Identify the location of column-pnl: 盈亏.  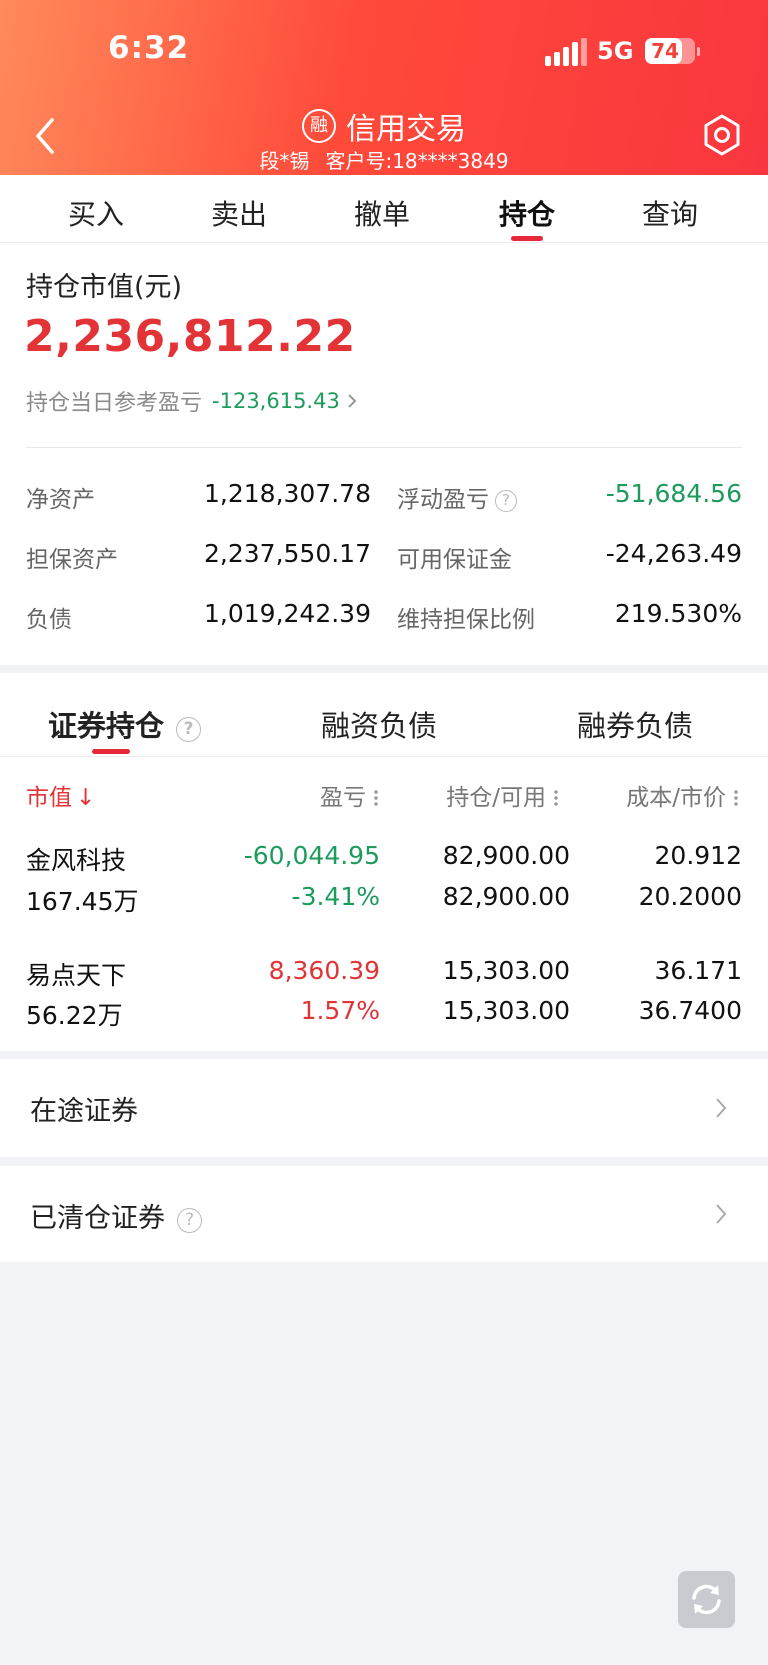
(349, 795).